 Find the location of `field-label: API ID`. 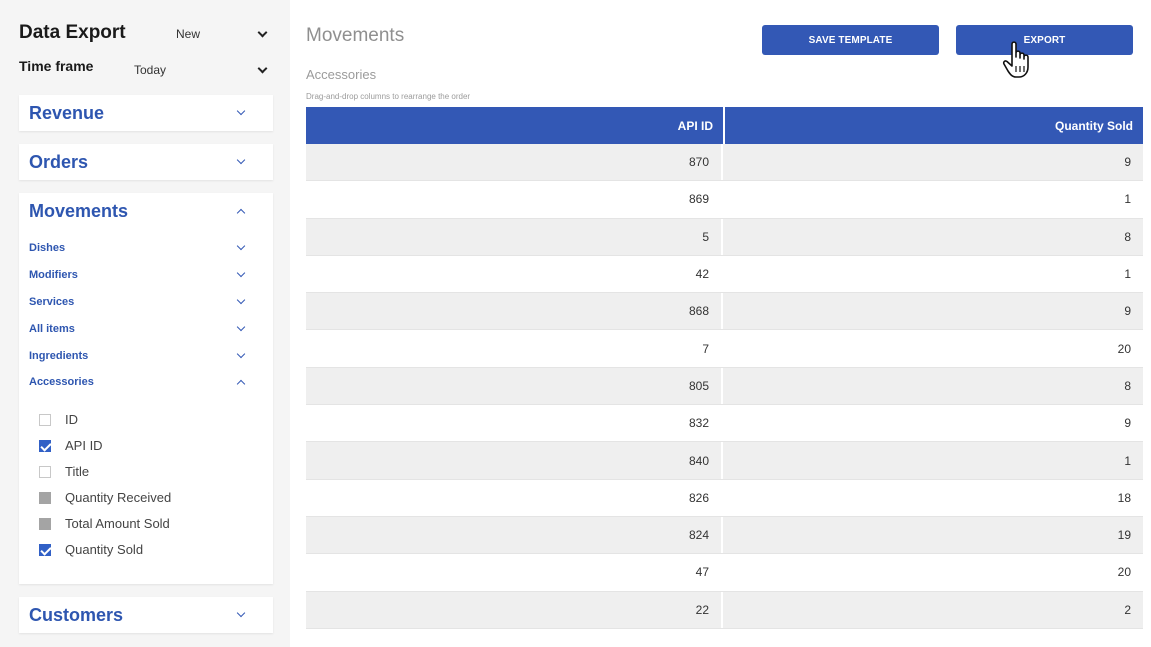

field-label: API ID is located at coordinates (84, 446).